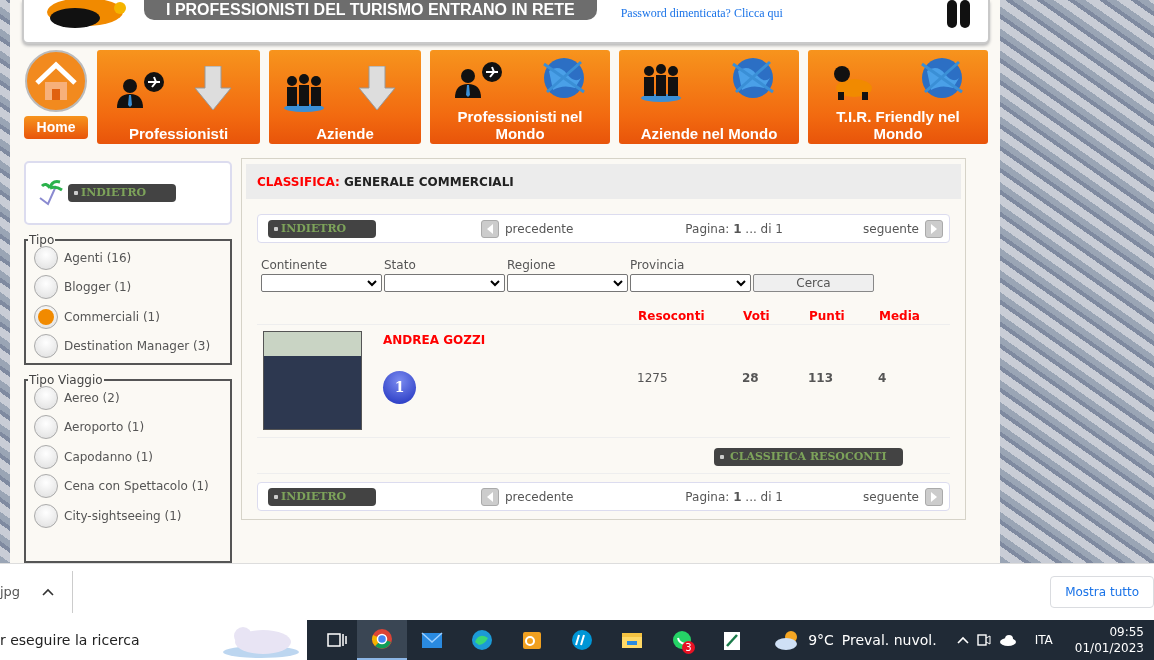 The image size is (1154, 660). Describe the element at coordinates (682, 640) in the screenshot. I see `taskbar-app-button: 3` at that location.